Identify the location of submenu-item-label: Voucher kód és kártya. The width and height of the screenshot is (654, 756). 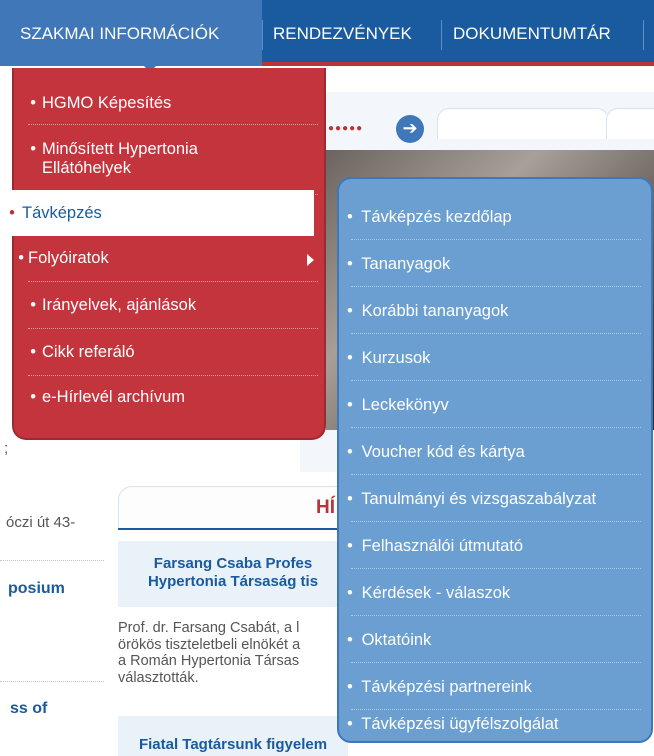
(443, 452).